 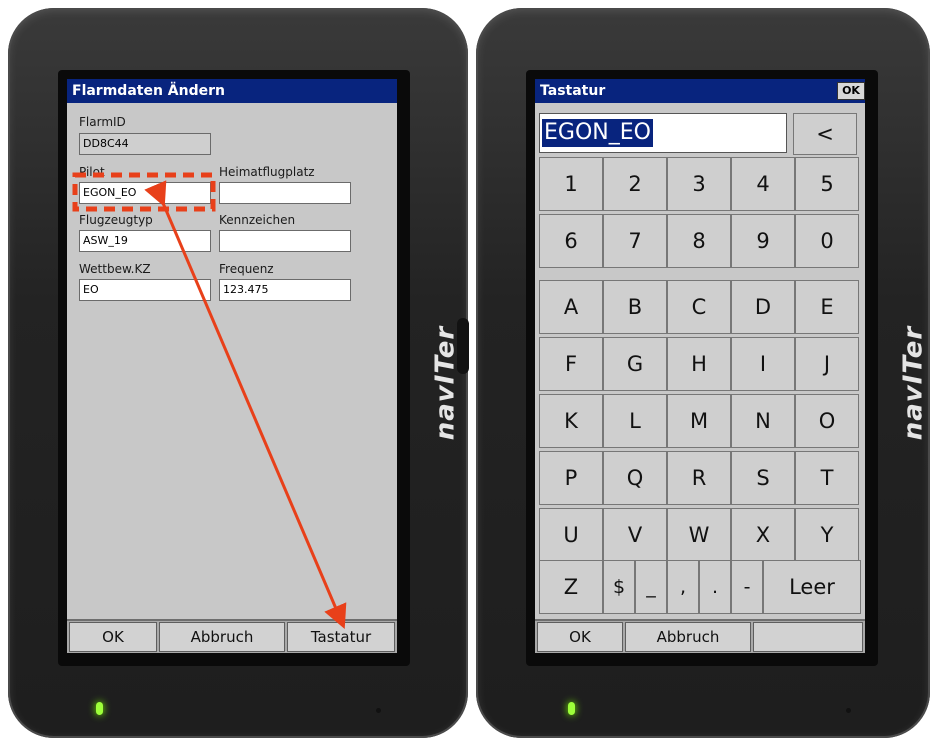 I want to click on button-bar: OK Abbruch, so click(x=700, y=636).